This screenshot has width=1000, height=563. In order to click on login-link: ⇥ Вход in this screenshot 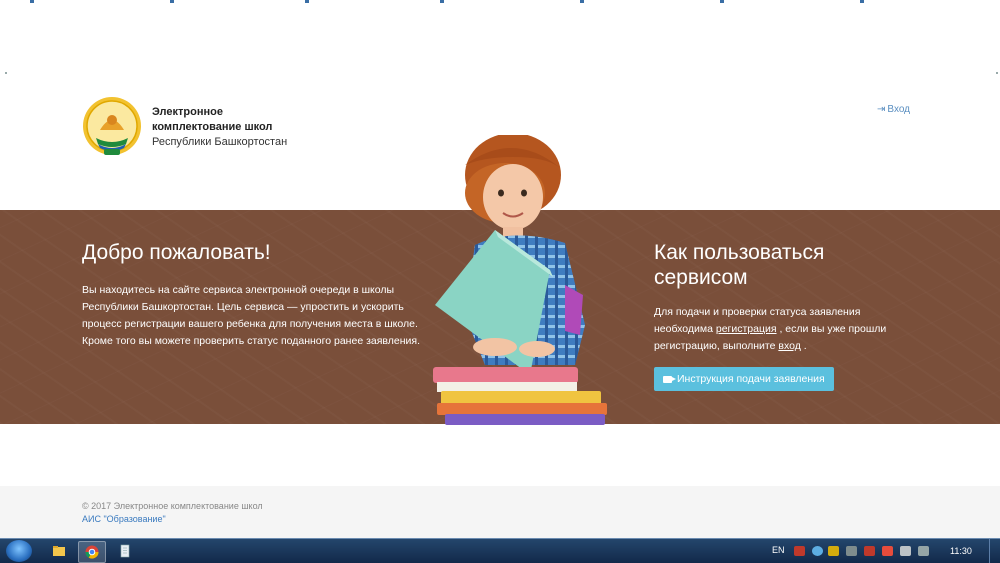, I will do `click(893, 109)`.